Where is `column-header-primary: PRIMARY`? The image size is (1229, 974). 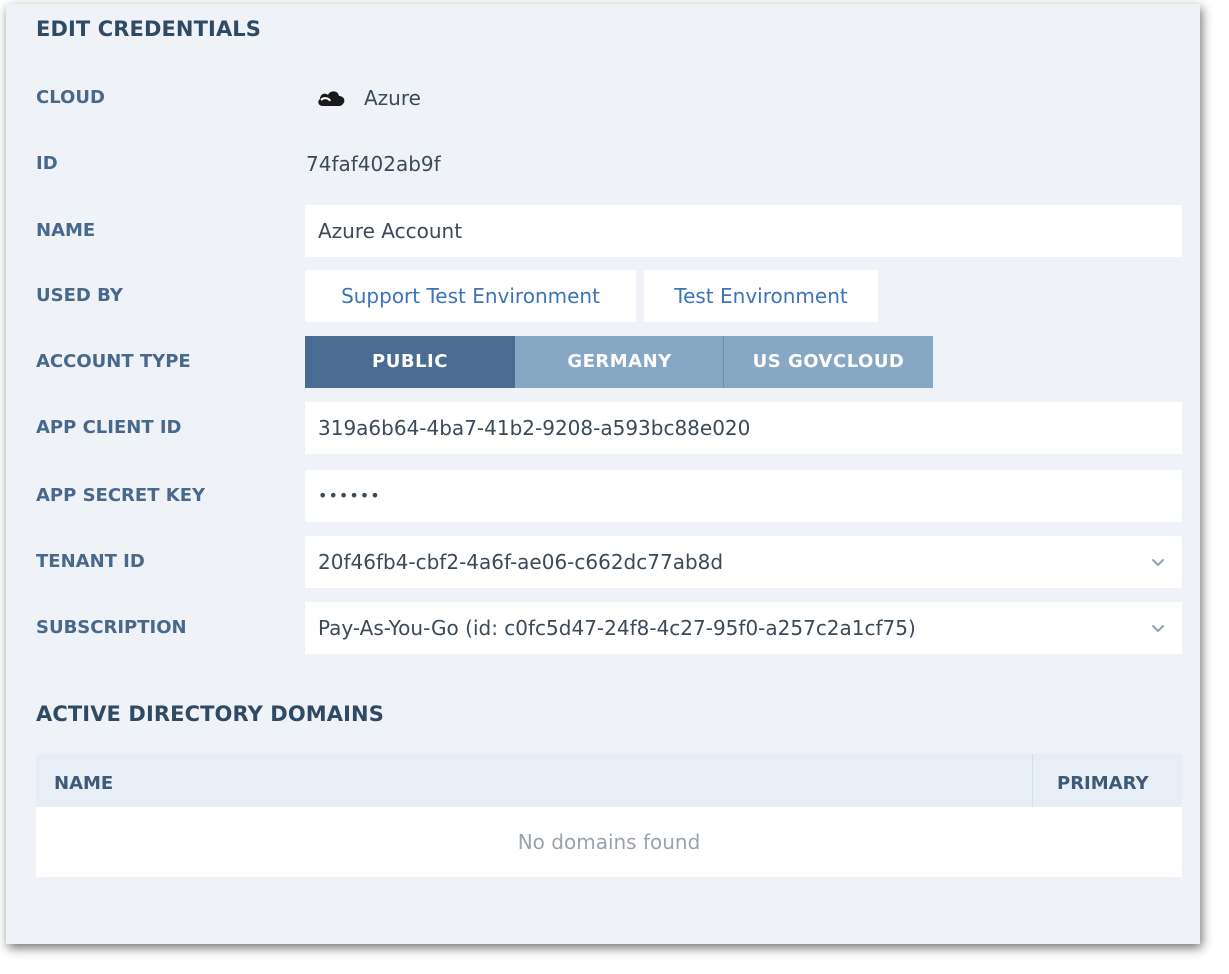 column-header-primary: PRIMARY is located at coordinates (1103, 780).